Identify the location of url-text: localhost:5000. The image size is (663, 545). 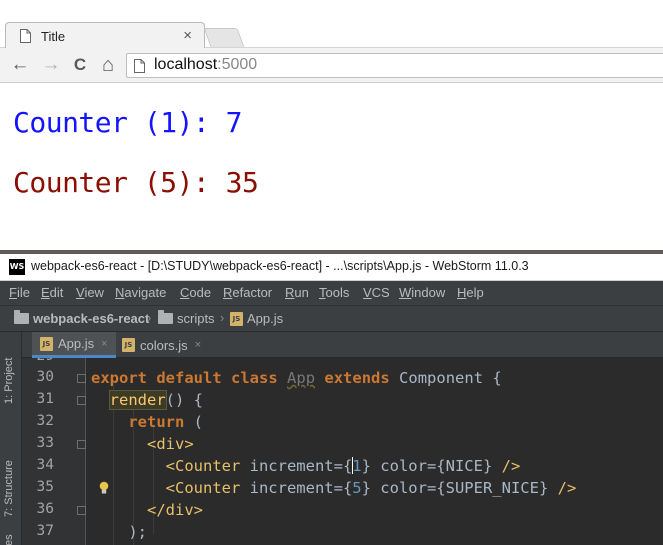
(205, 65).